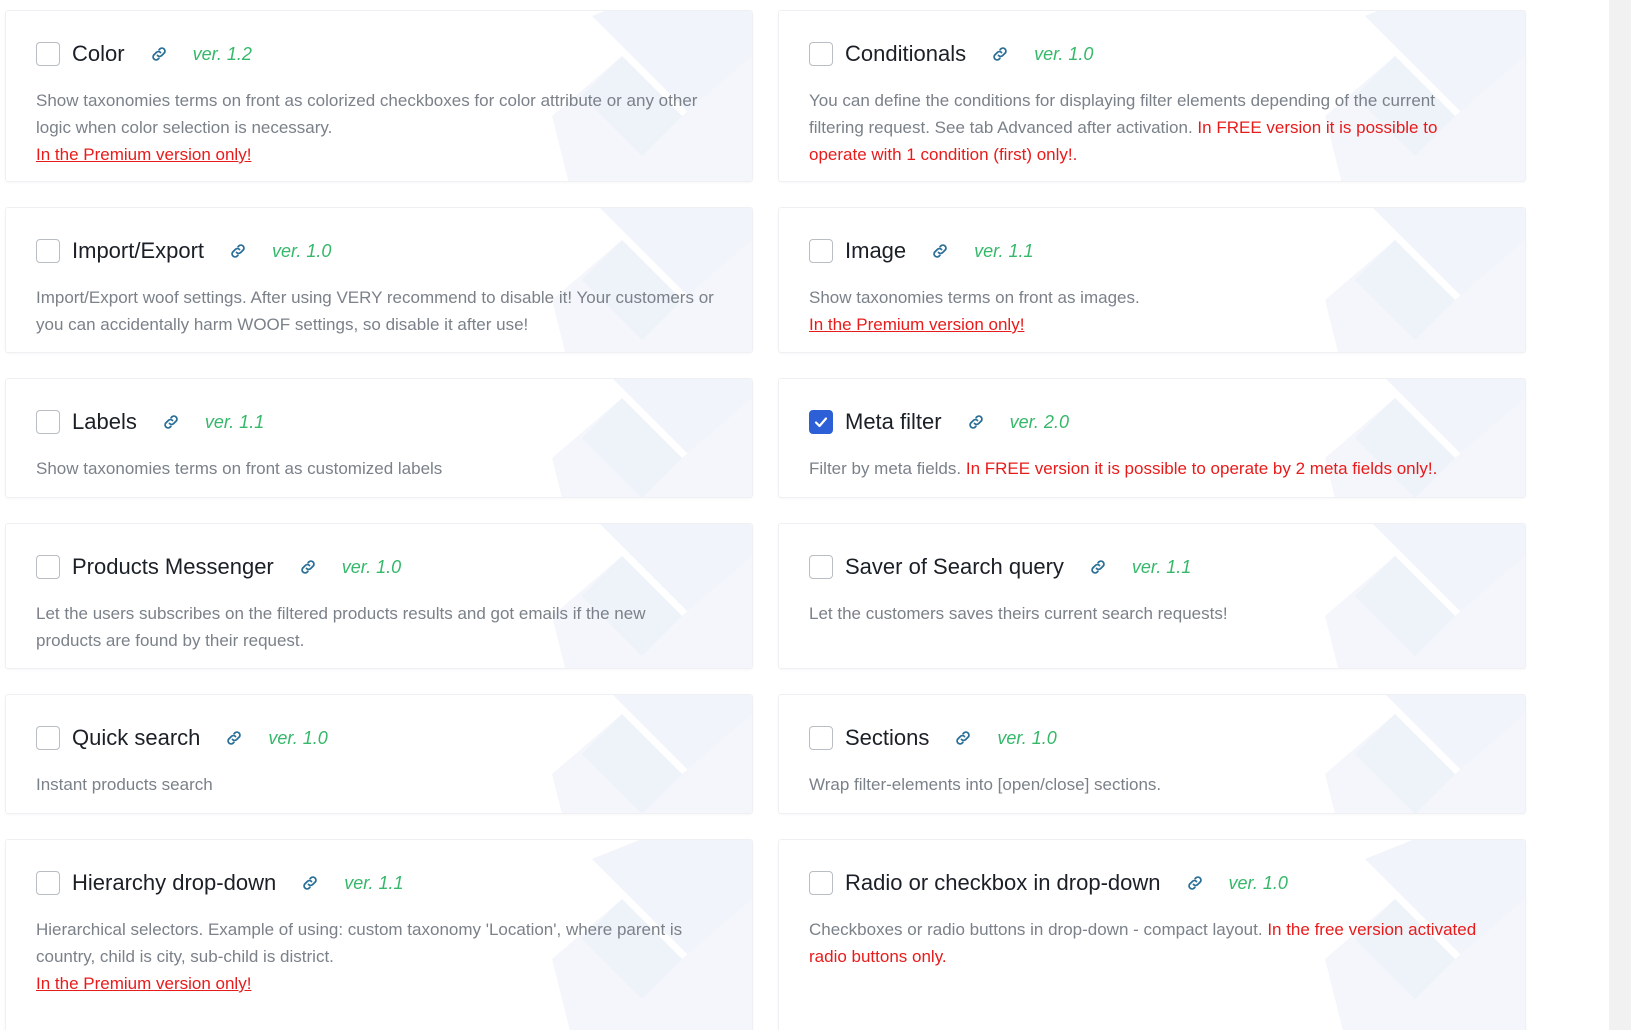 This screenshot has height=1030, width=1631. I want to click on version-label: ver. 1.2, so click(222, 53).